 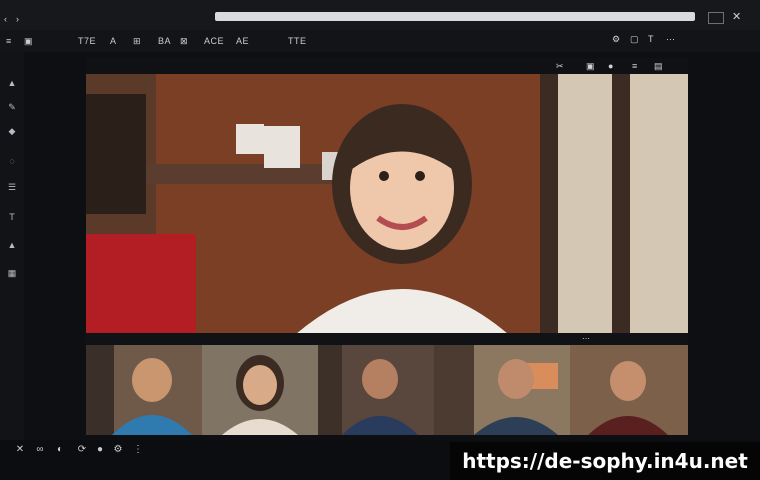 What do you see at coordinates (387, 66) in the screenshot?
I see `stage-toolbar: ✂ ▣ ● ≡ ▤` at bounding box center [387, 66].